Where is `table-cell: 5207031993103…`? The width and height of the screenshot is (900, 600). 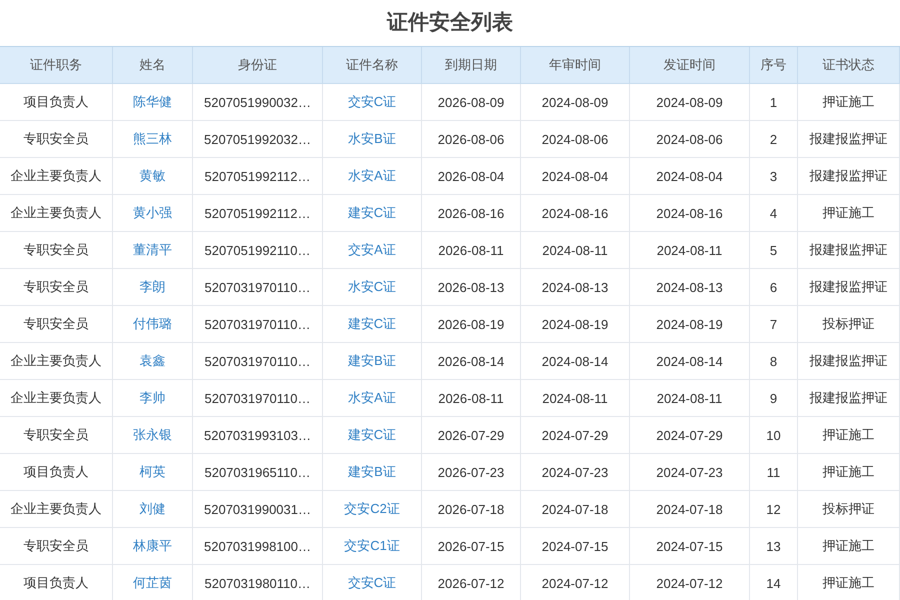 table-cell: 5207031993103… is located at coordinates (258, 435).